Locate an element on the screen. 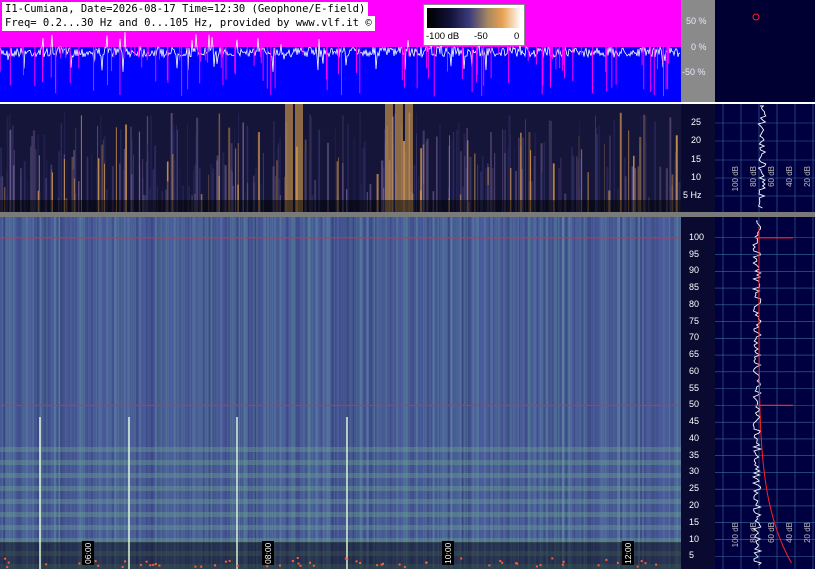  waveform-side-panel is located at coordinates (765, 51).